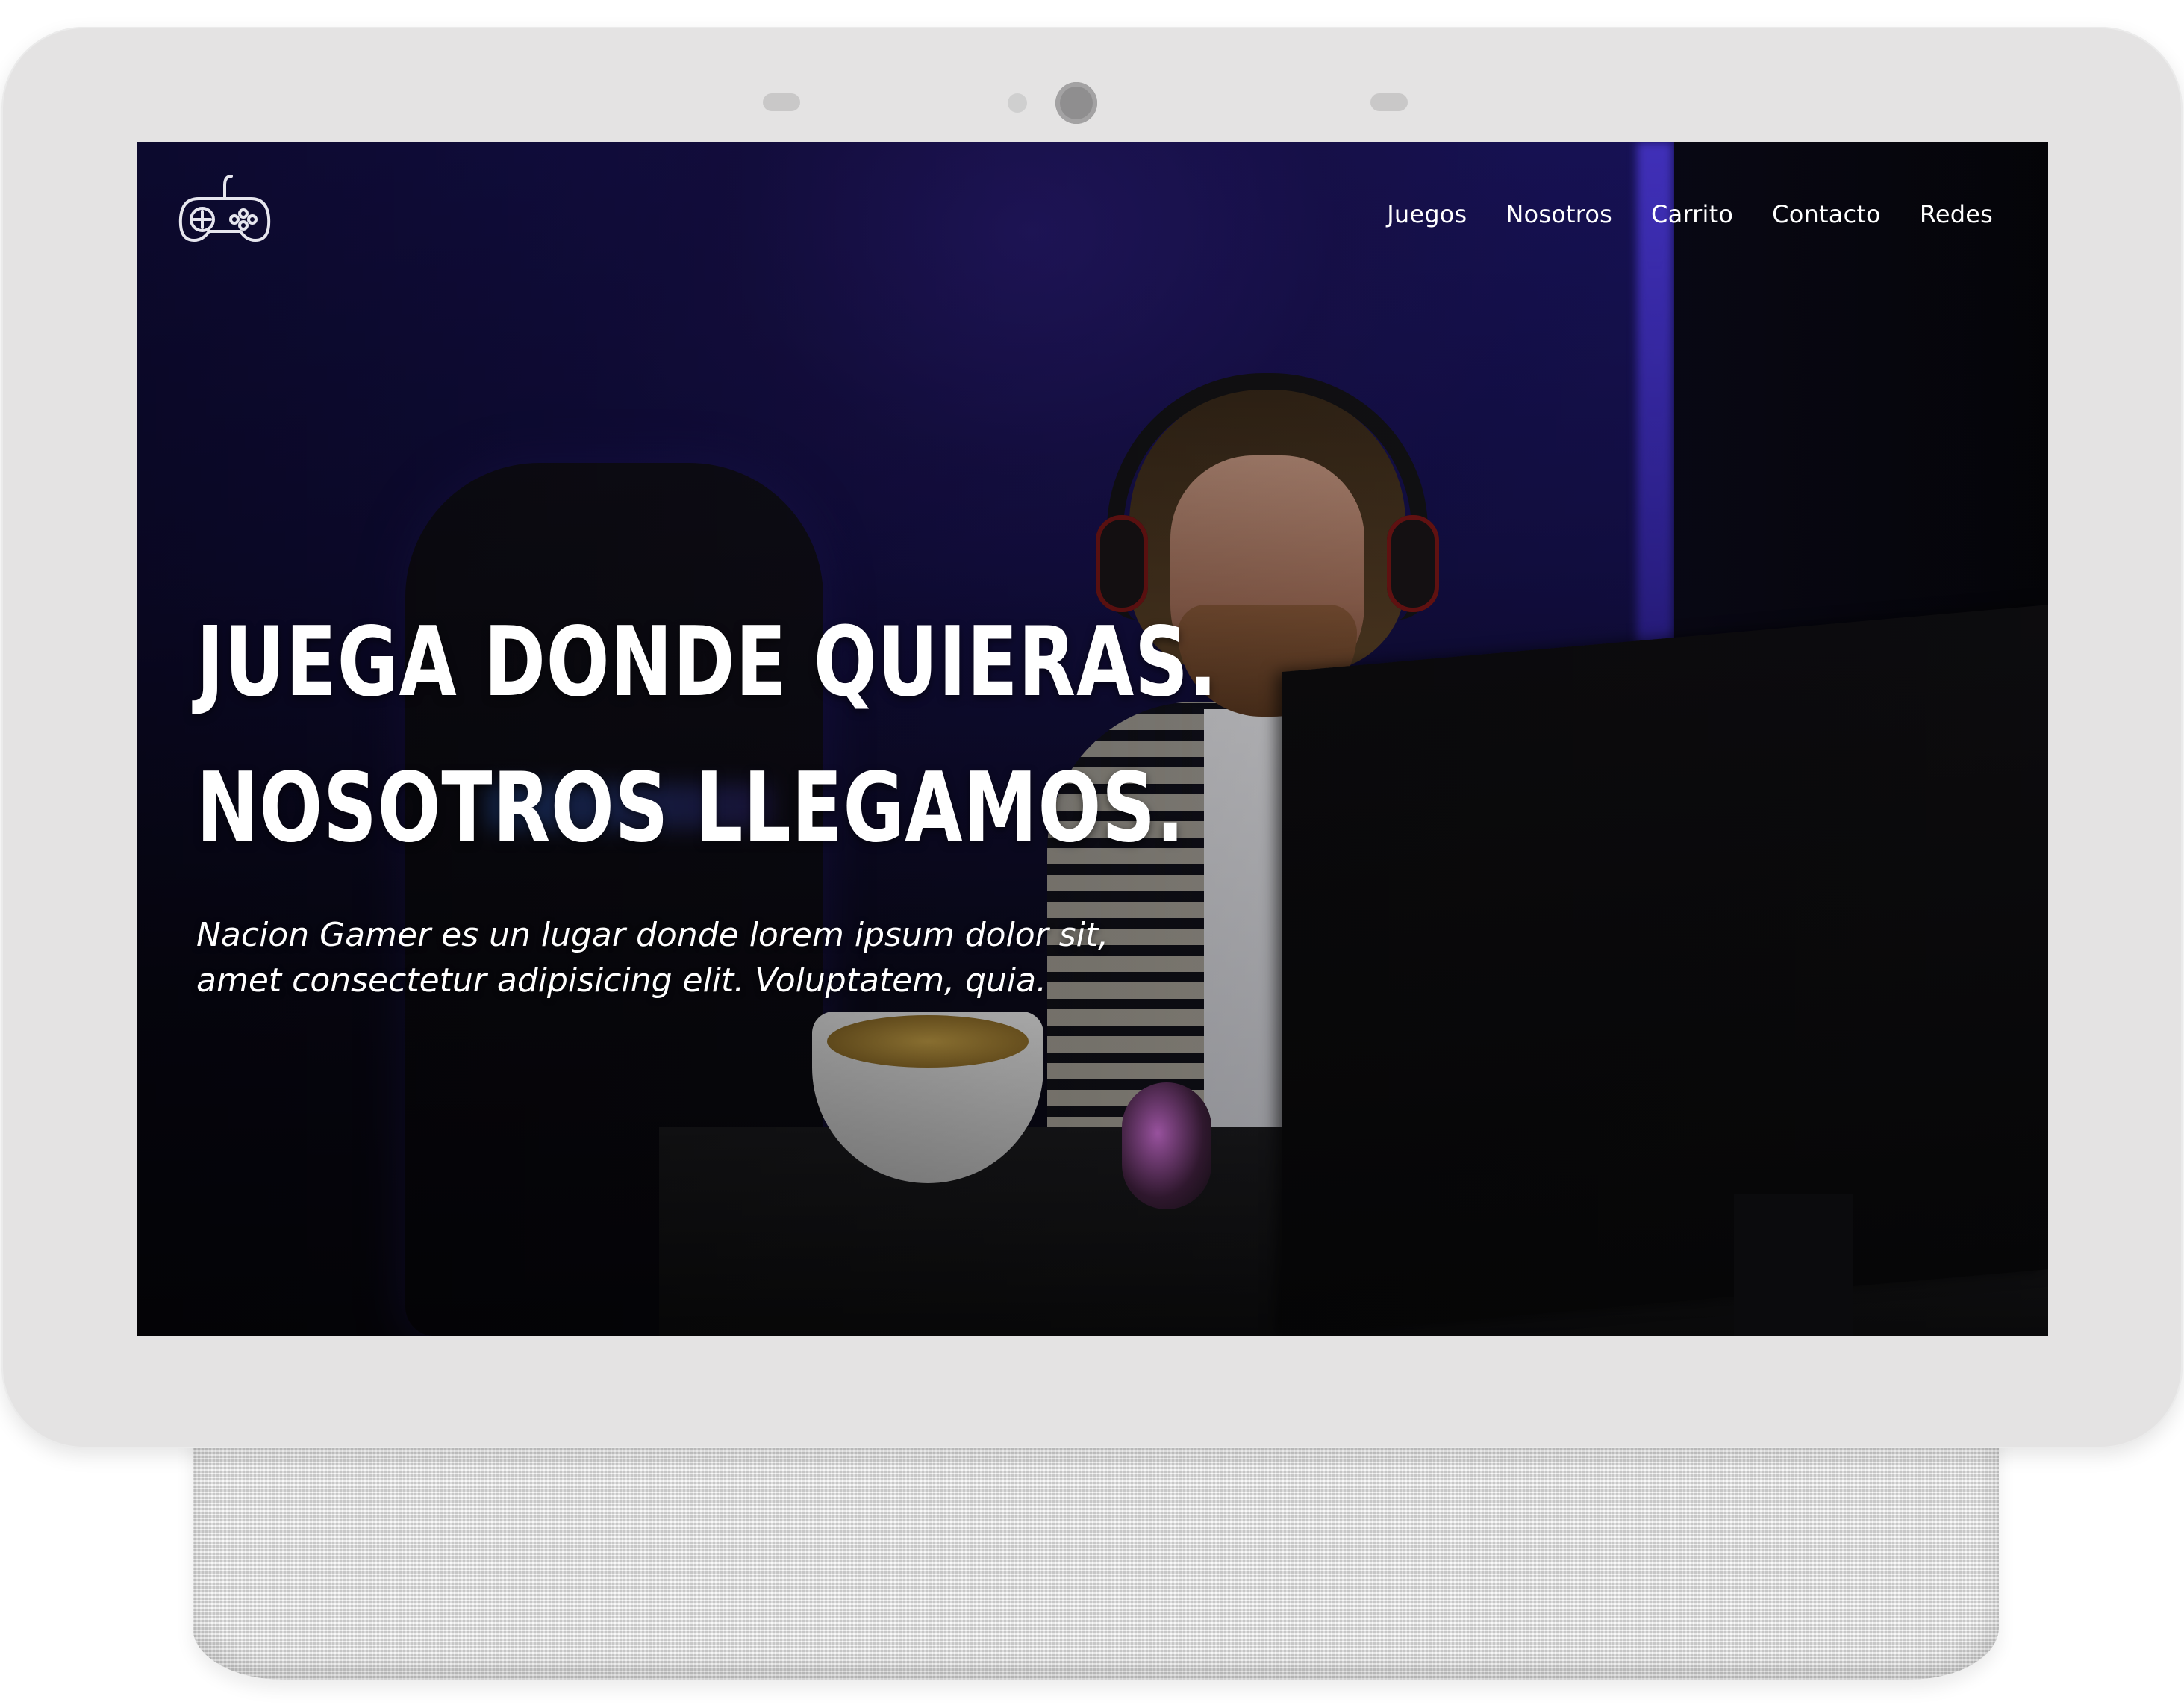 This screenshot has width=2184, height=1708. I want to click on nav-link-carrito: Carrito, so click(1692, 214).